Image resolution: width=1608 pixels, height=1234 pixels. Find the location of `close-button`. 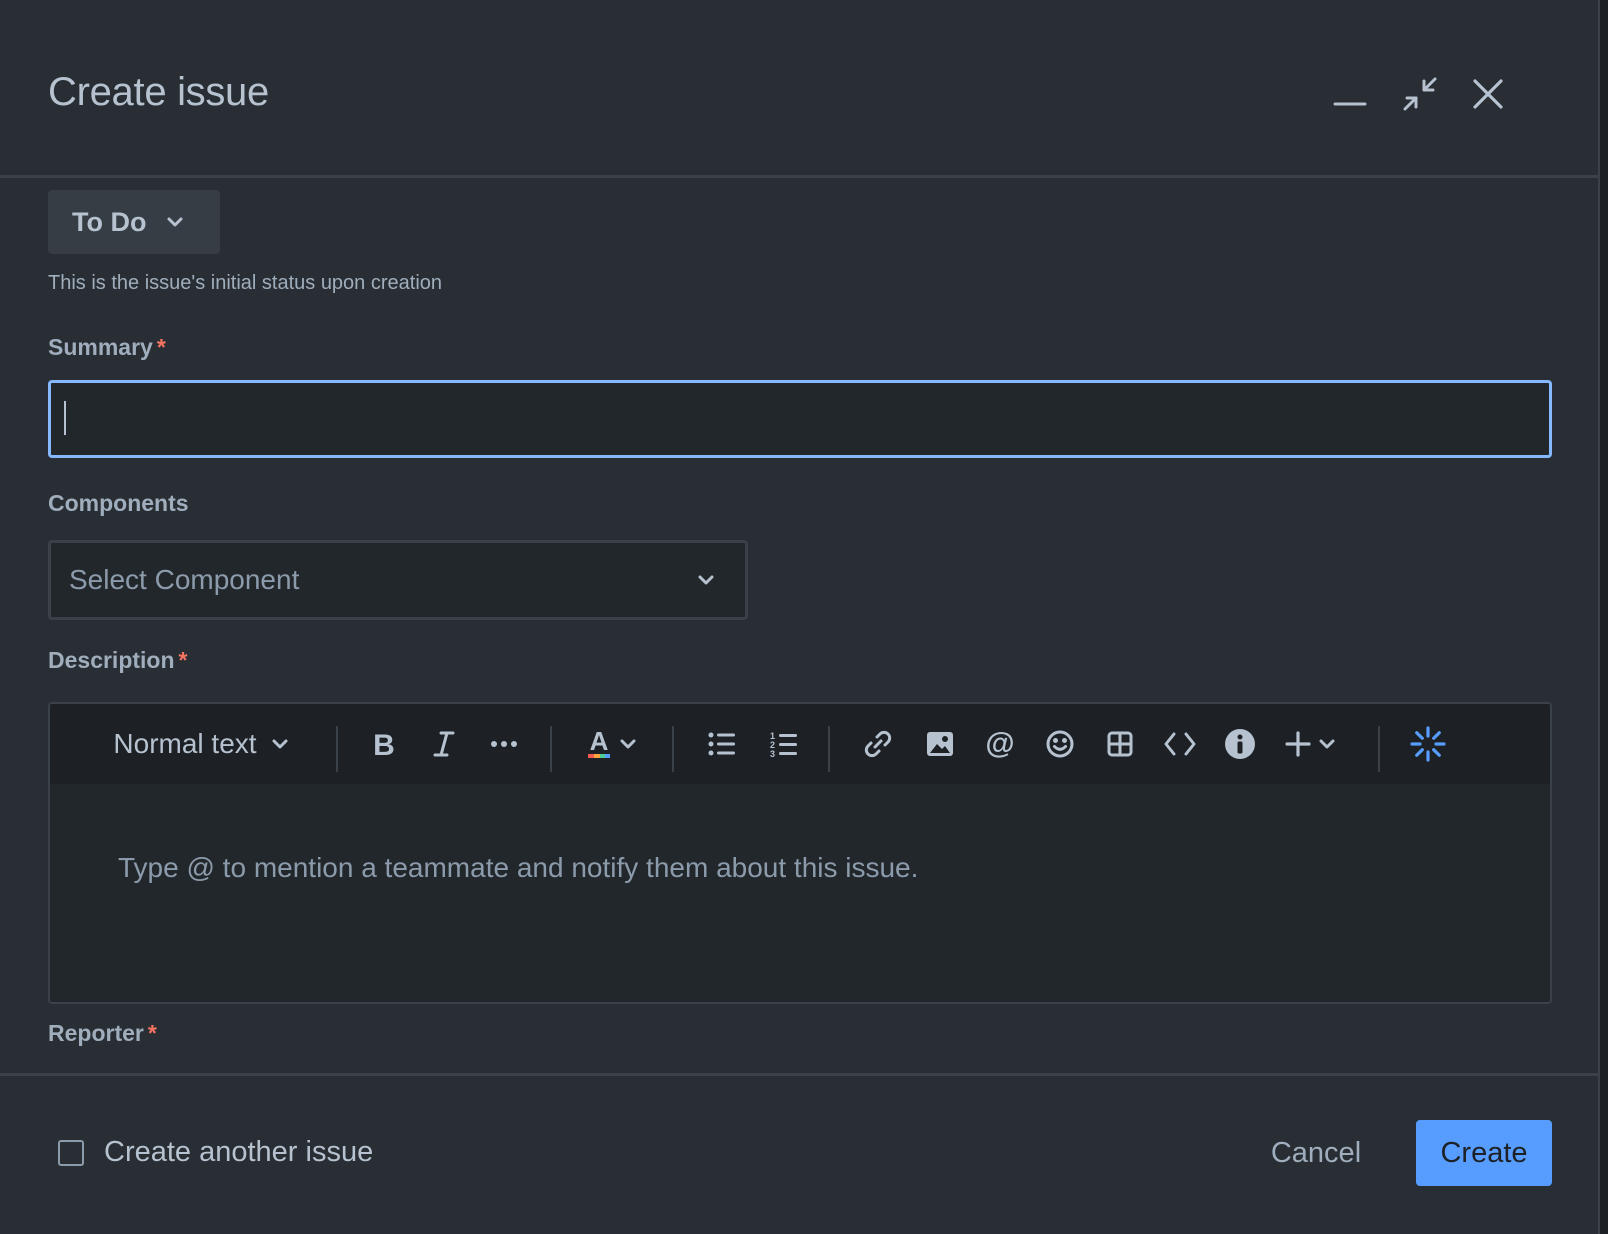

close-button is located at coordinates (1488, 94).